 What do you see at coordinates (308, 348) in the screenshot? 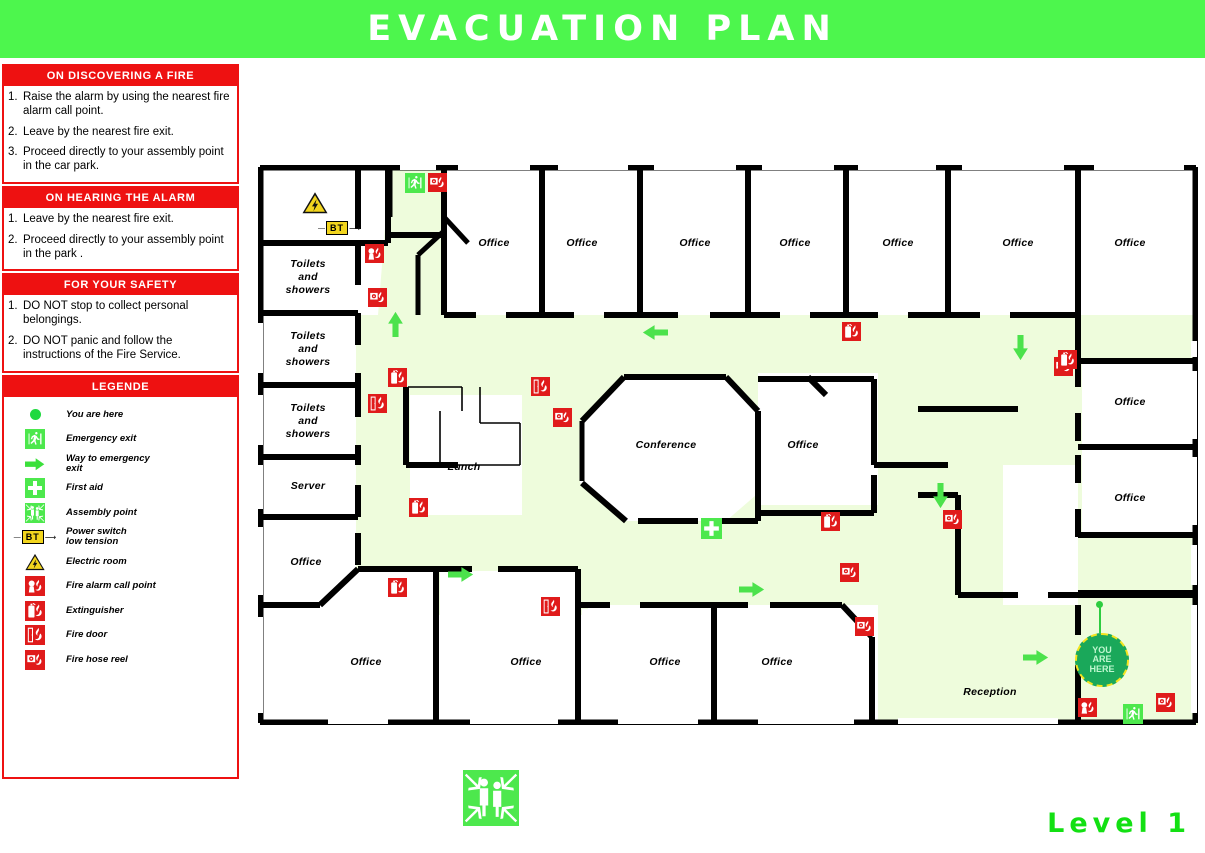
I see `room-label-toilets-showers-2: Toilets and showers` at bounding box center [308, 348].